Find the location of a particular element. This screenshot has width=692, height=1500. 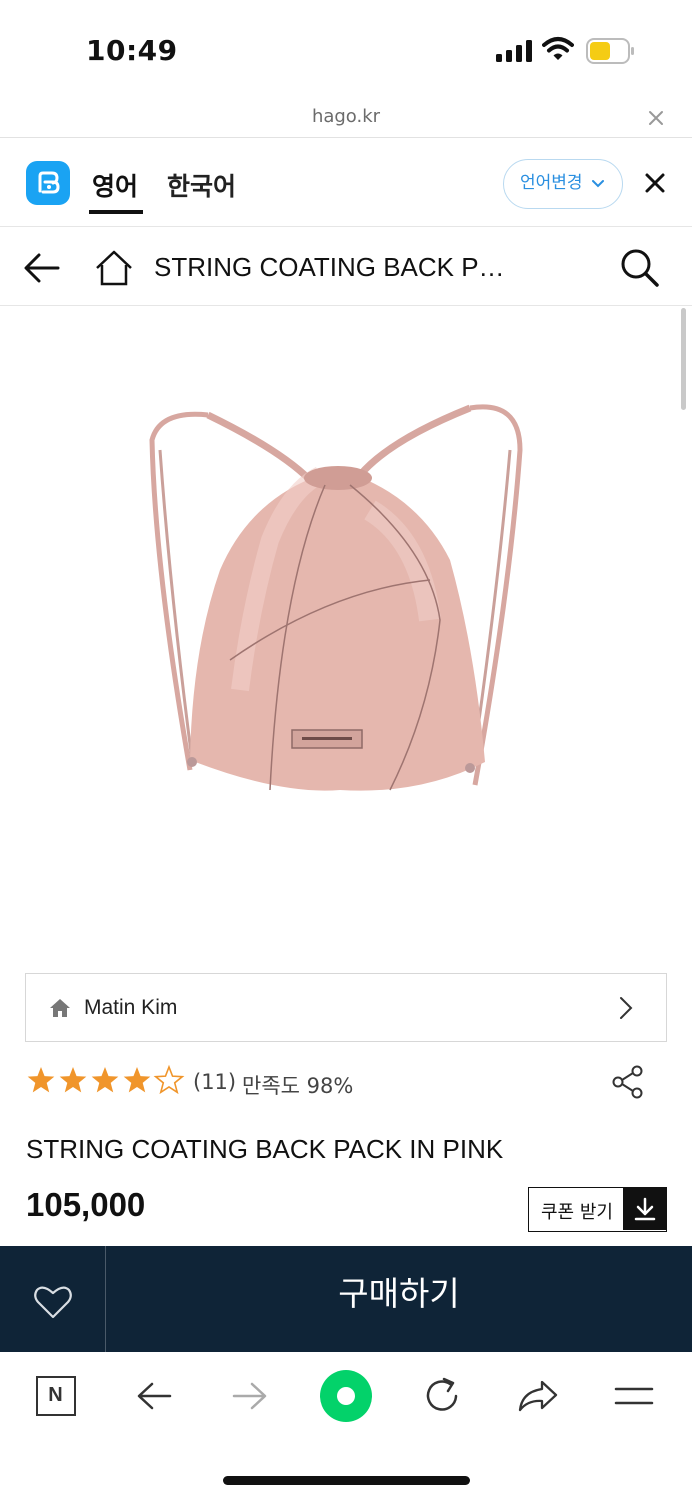

share-arrow-icon is located at coordinates (538, 1396).